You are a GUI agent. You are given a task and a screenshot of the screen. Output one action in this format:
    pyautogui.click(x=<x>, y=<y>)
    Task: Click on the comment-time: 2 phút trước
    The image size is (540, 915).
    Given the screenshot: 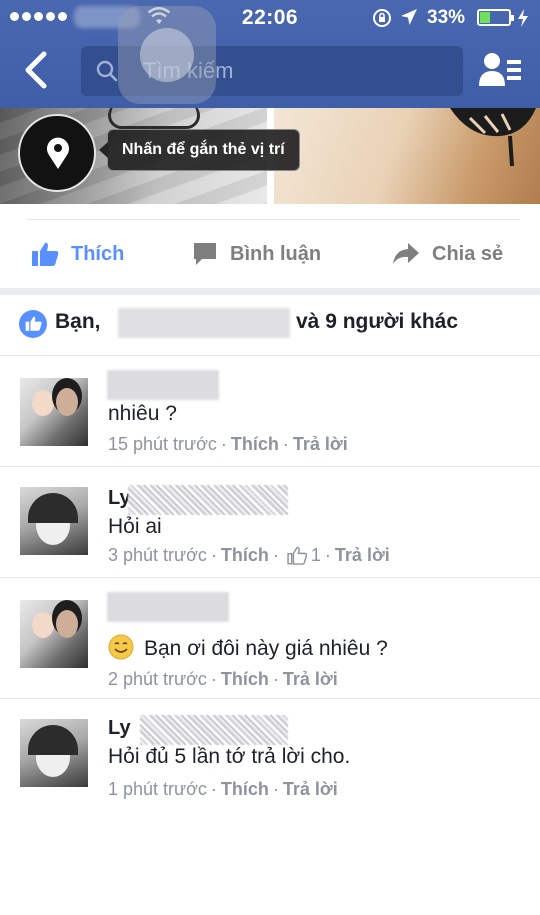 What is the action you would take?
    pyautogui.click(x=157, y=679)
    